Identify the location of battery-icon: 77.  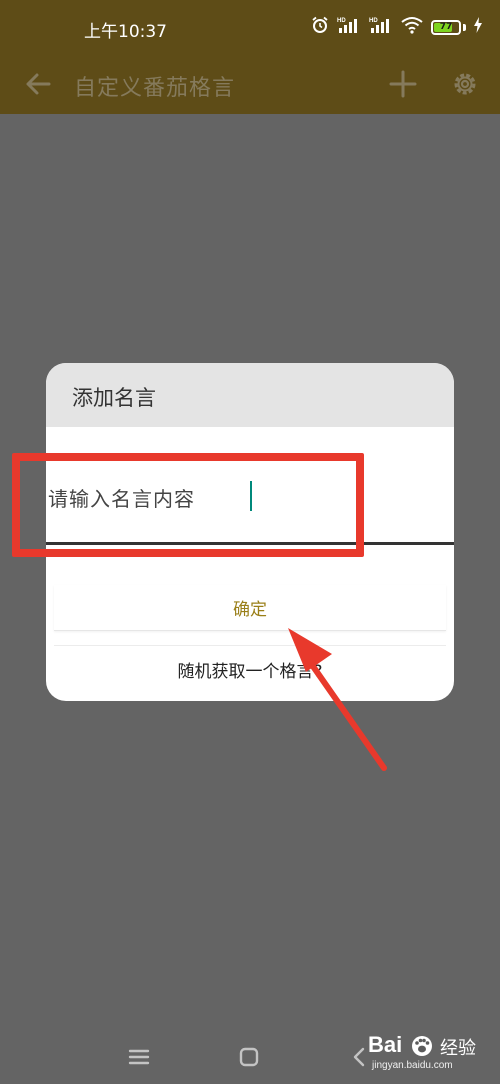
(446, 27).